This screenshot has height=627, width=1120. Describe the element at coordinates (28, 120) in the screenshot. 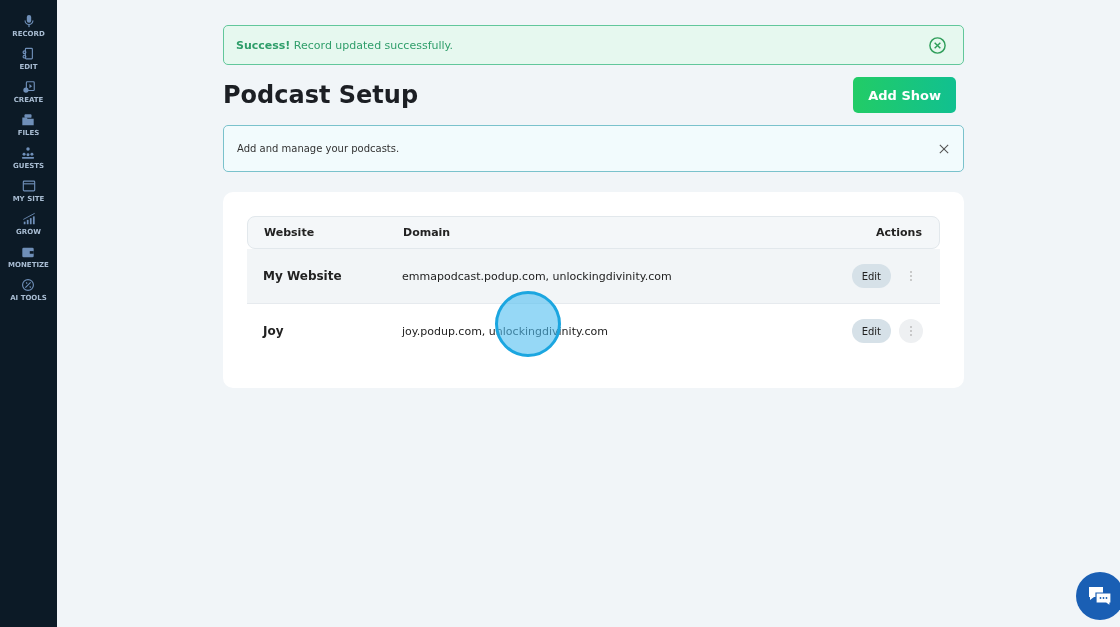

I see `folder-icon` at that location.